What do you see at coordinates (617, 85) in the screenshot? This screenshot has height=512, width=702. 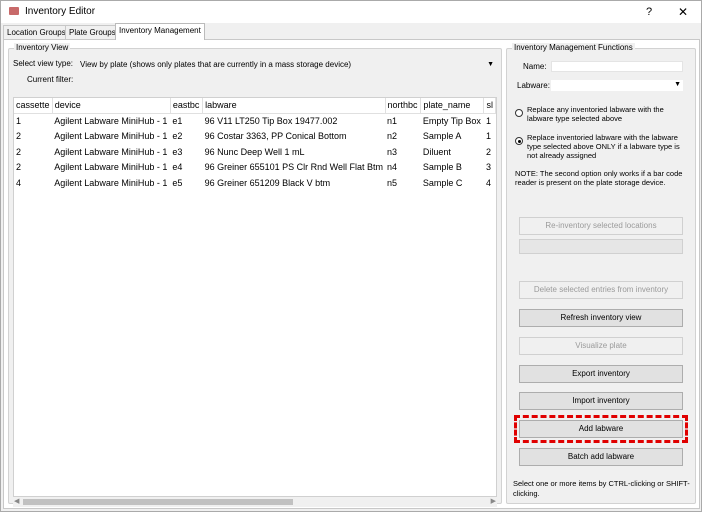 I see `labware-select: ▼` at bounding box center [617, 85].